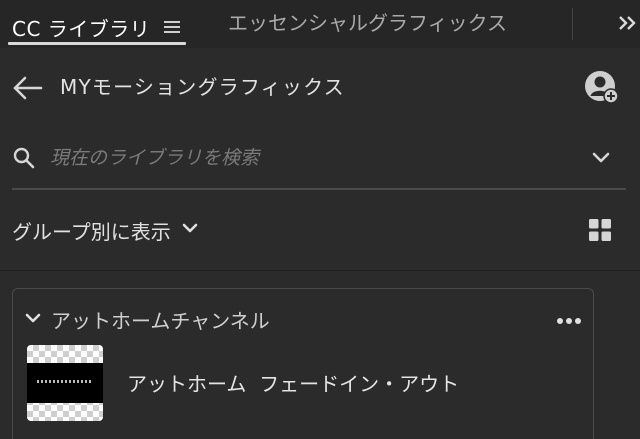 This screenshot has height=439, width=640. I want to click on group-by-label: グループ別に表示, so click(91, 231).